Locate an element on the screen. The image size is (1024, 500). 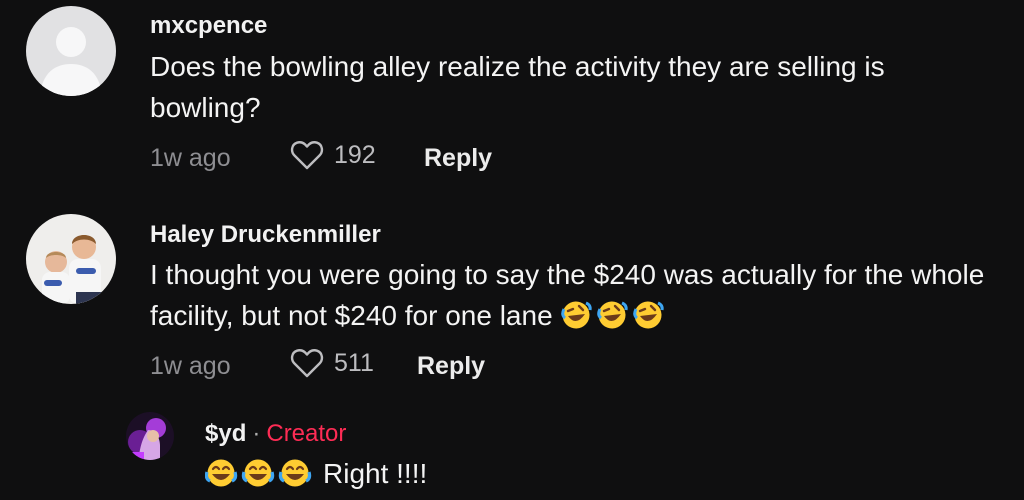
like-button: 511 is located at coordinates (332, 363).